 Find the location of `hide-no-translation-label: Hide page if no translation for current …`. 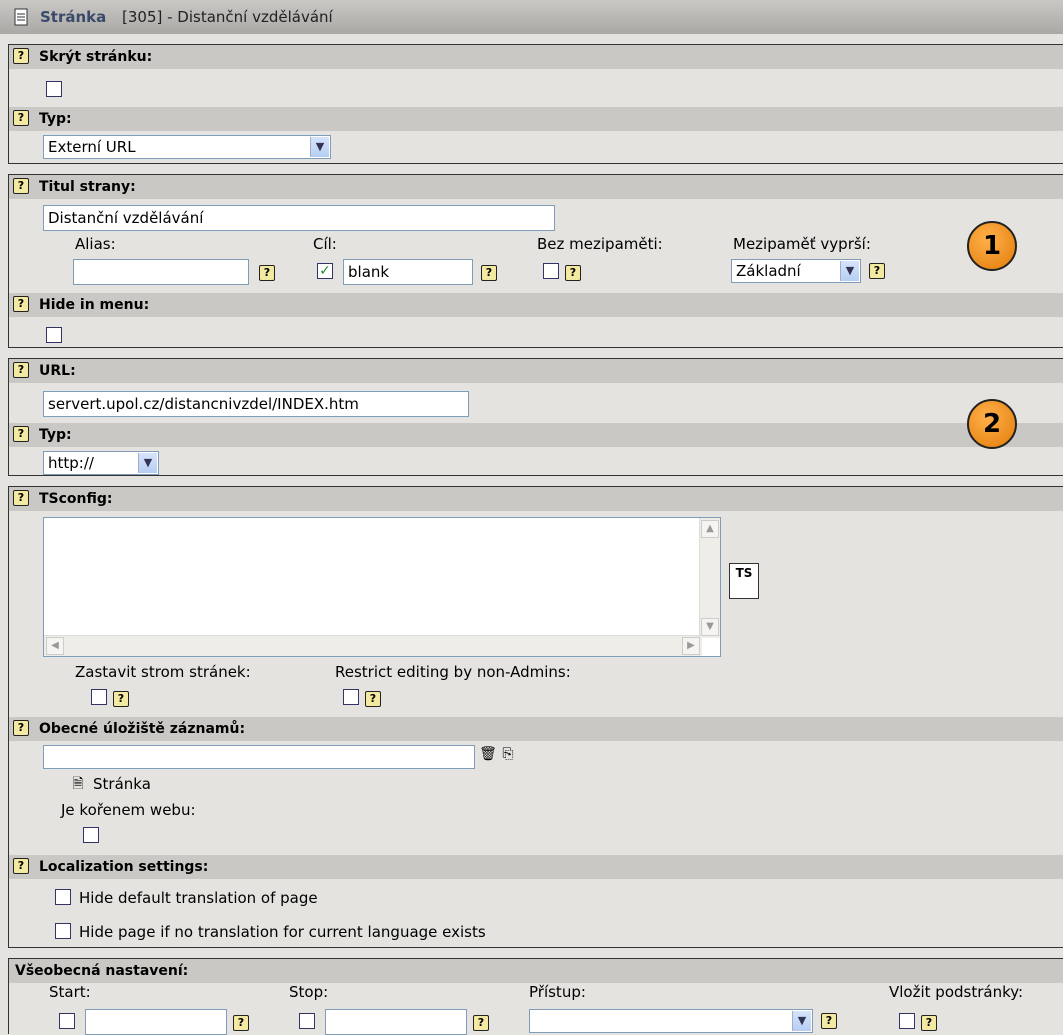

hide-no-translation-label: Hide page if no translation for current … is located at coordinates (282, 932).